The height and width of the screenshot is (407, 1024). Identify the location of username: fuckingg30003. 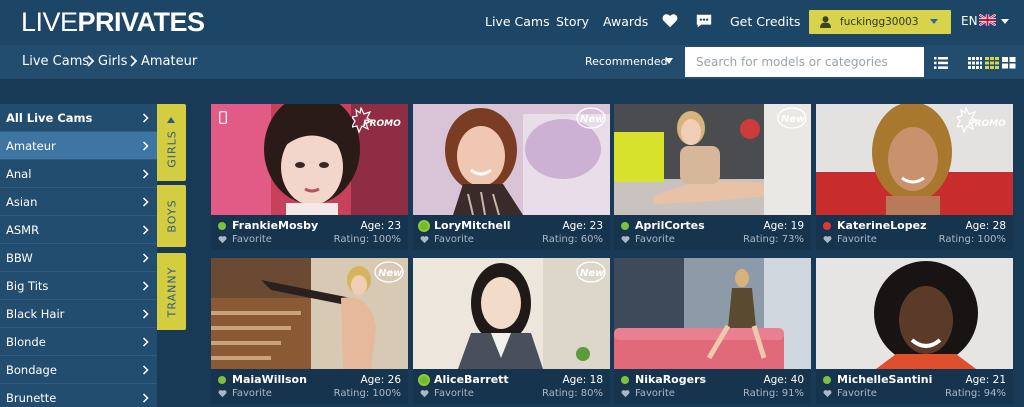
(879, 22).